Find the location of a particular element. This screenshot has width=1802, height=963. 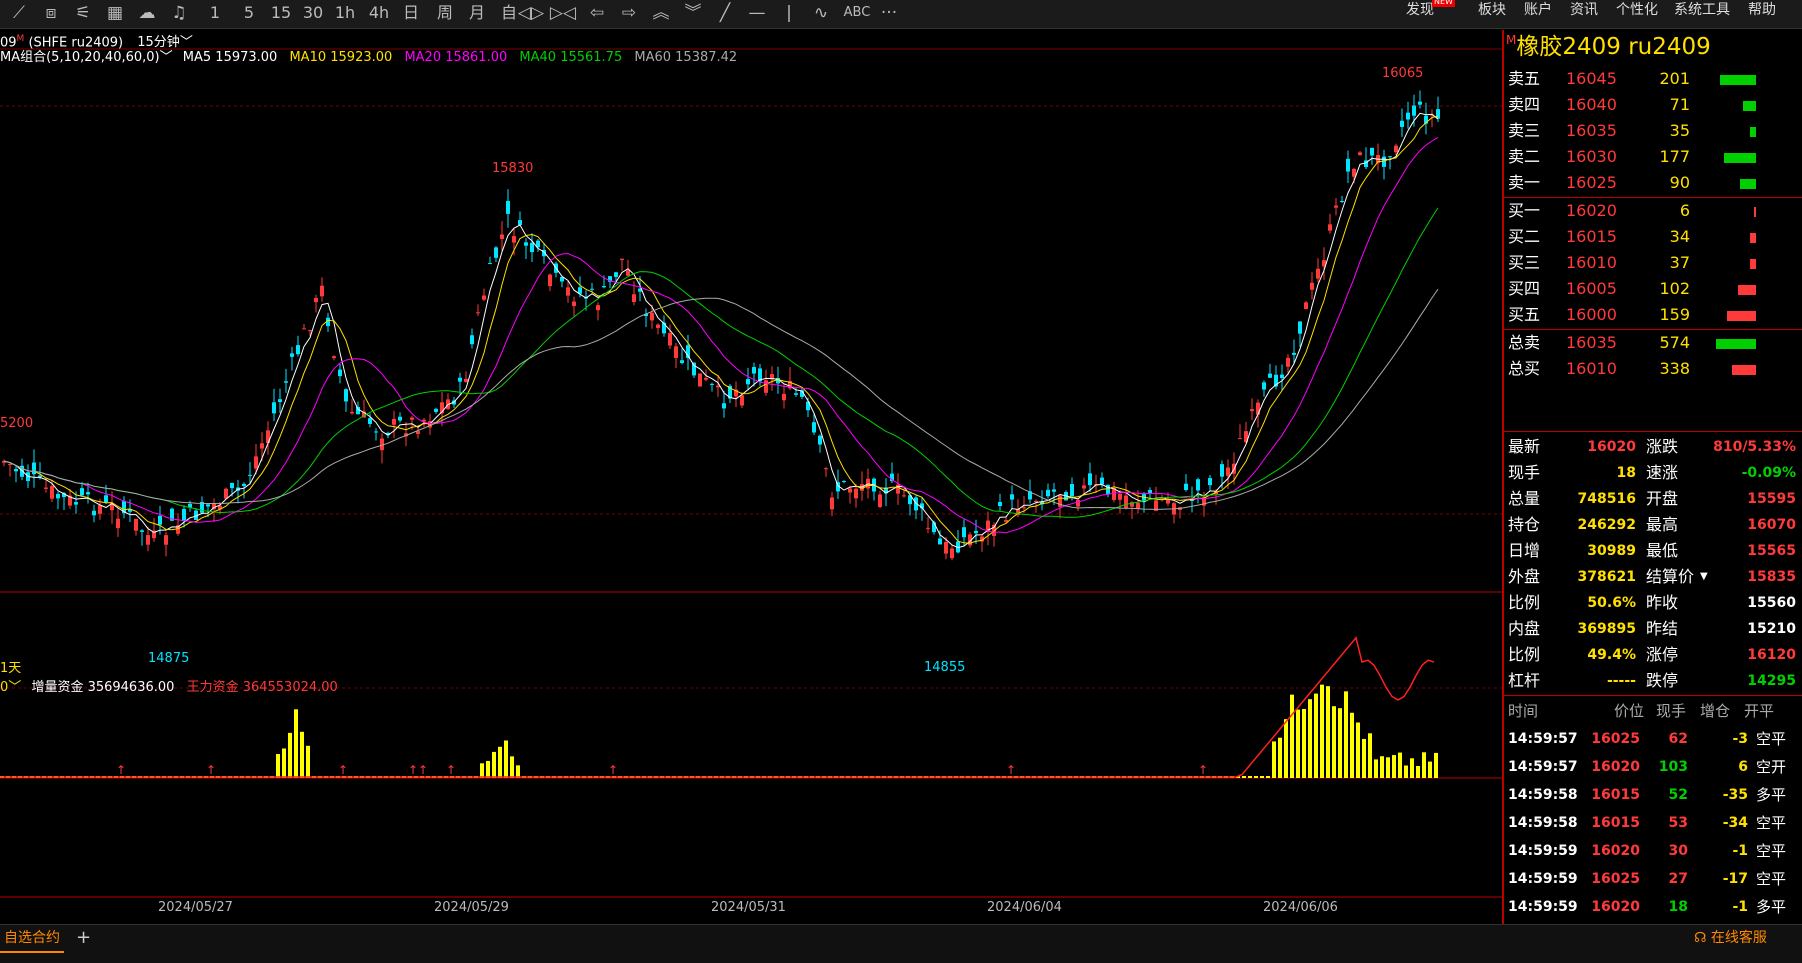

level-label: 买二 is located at coordinates (1524, 236).